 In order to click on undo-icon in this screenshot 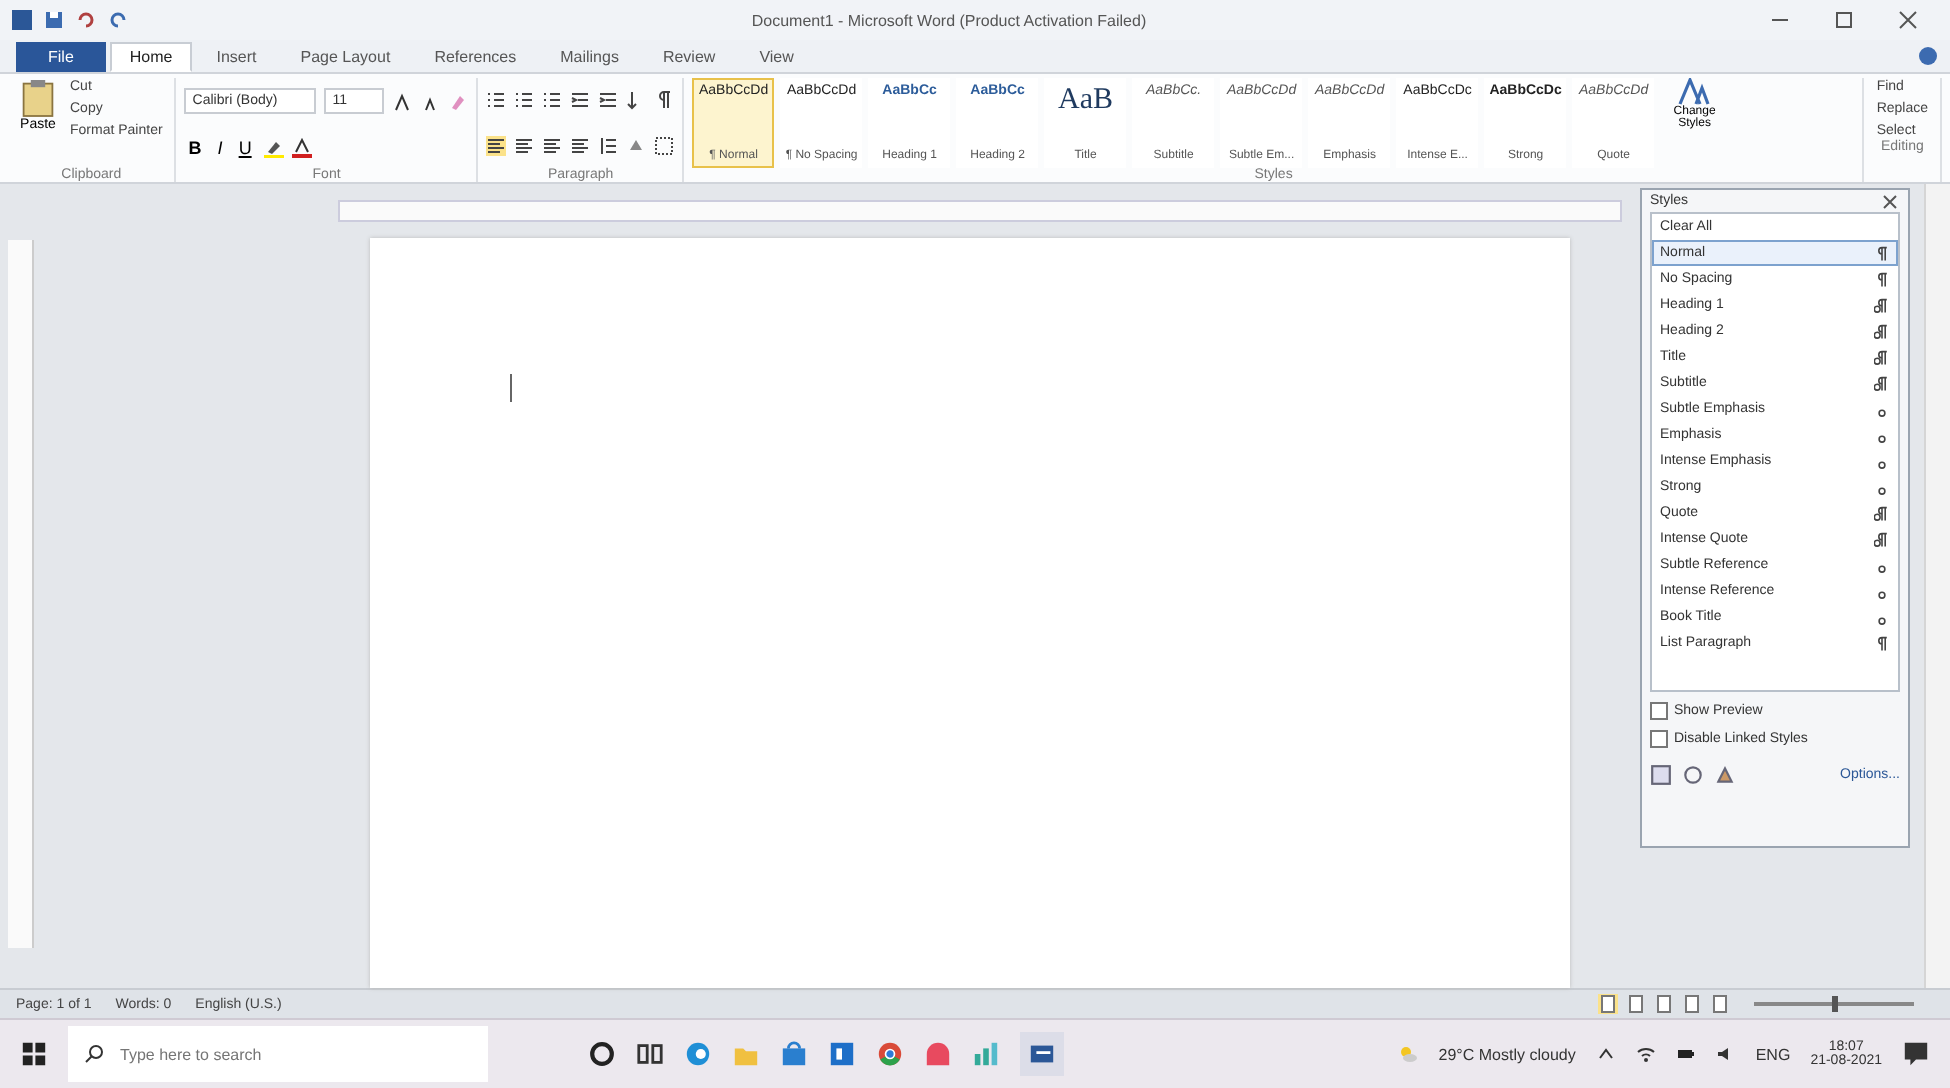, I will do `click(86, 20)`.